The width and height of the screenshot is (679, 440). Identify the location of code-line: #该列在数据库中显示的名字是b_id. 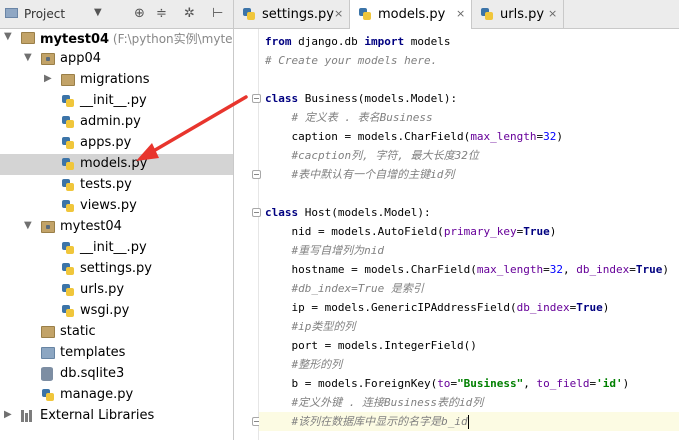
(469, 421).